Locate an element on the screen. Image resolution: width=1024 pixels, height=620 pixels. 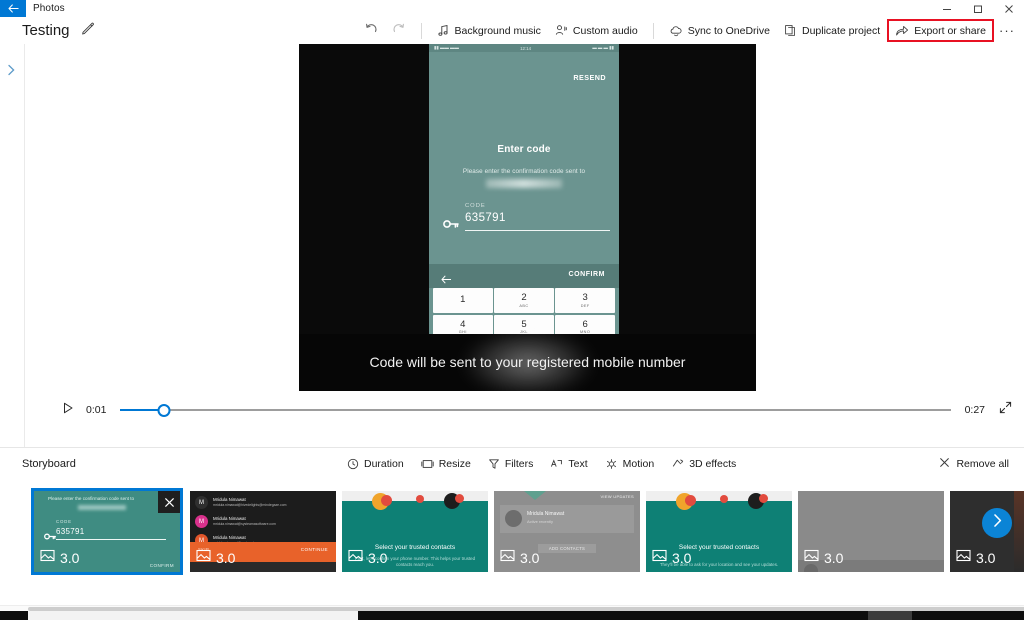
music-note-icon is located at coordinates (443, 30).